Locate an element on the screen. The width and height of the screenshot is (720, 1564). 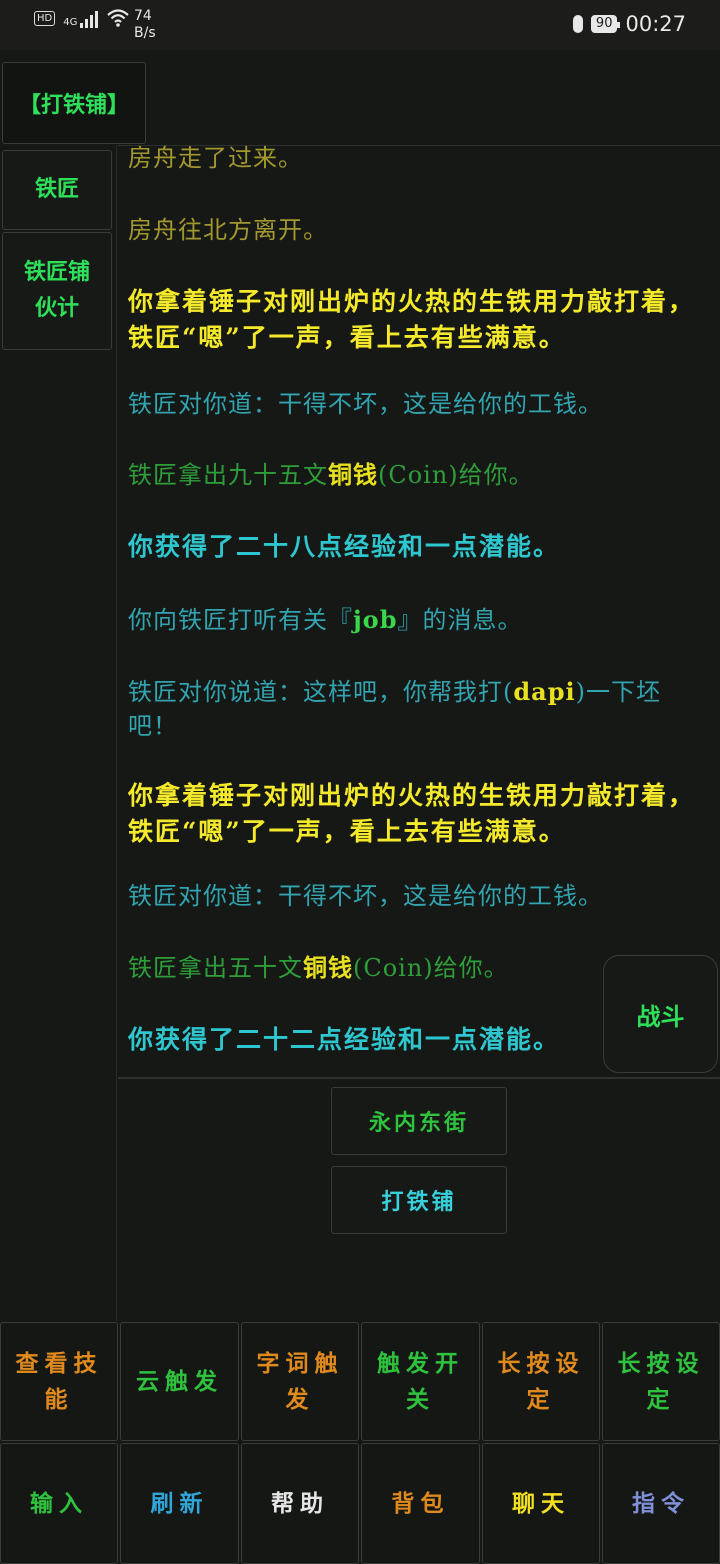
log-line: 房舟往北方离开。 is located at coordinates (228, 230).